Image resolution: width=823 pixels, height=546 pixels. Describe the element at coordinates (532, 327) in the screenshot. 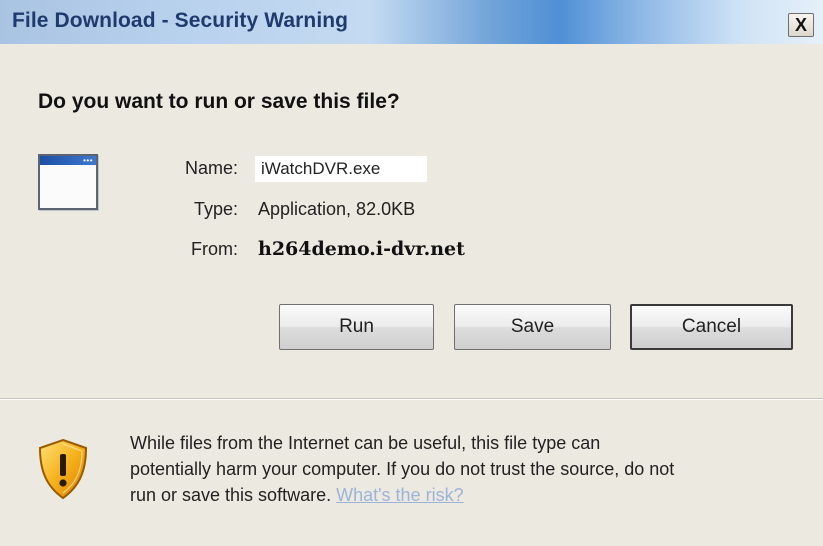

I see `save-button: Save` at that location.